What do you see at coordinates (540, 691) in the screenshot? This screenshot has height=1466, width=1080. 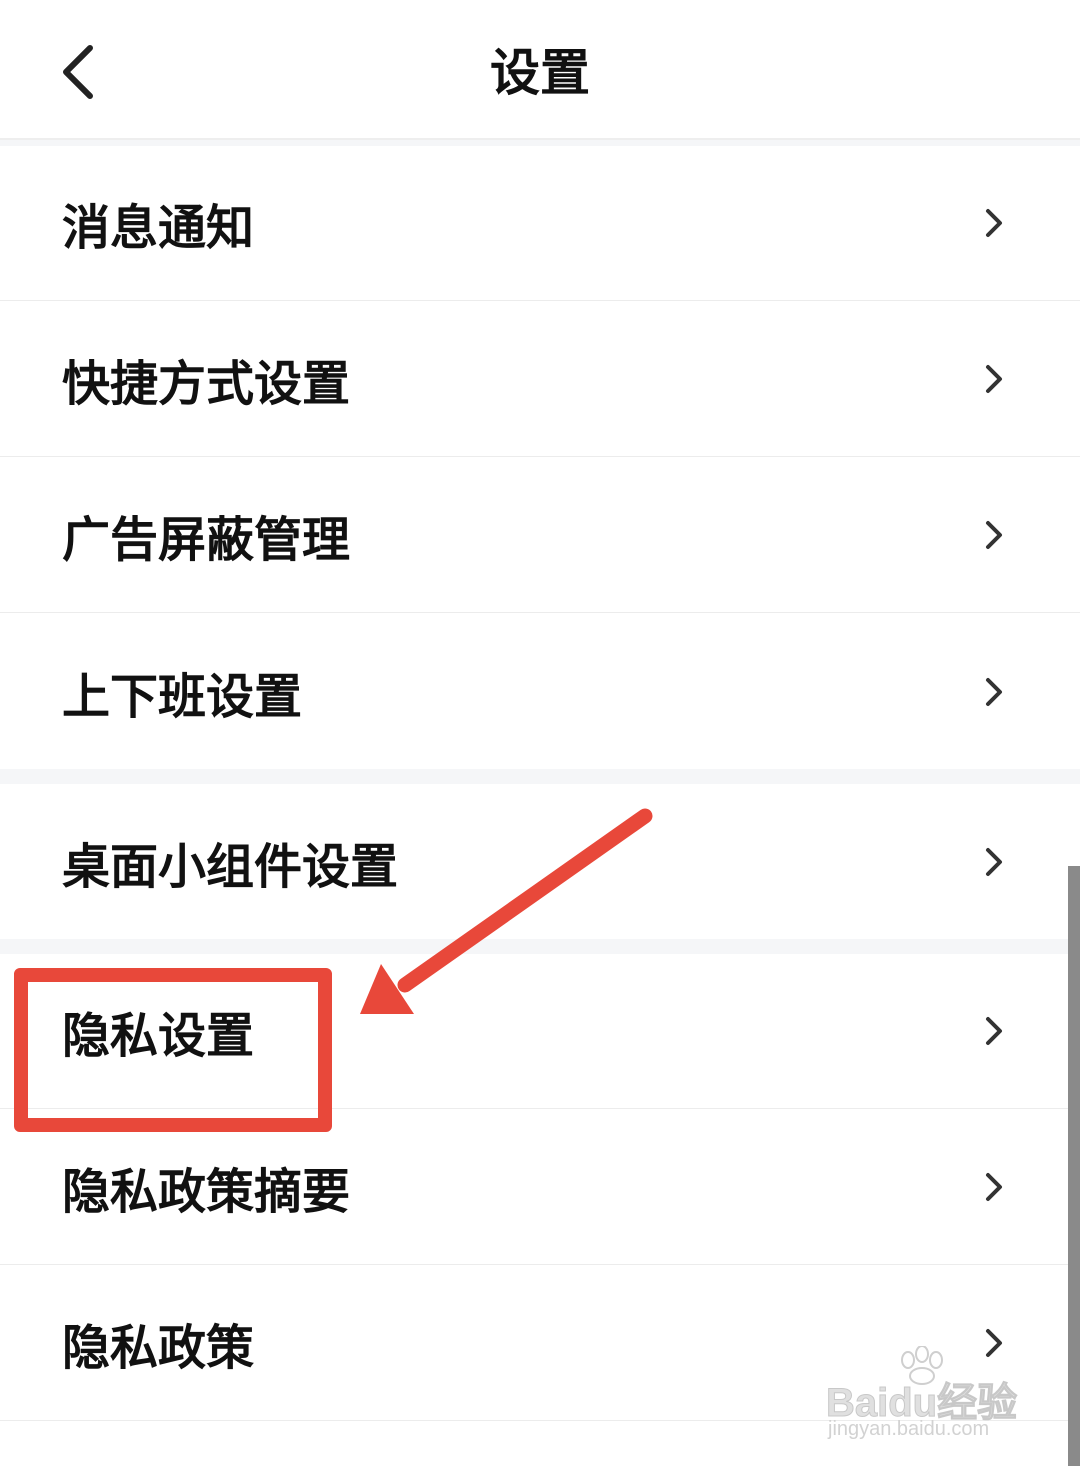 I see `settings-item-commute: 上下班设置` at bounding box center [540, 691].